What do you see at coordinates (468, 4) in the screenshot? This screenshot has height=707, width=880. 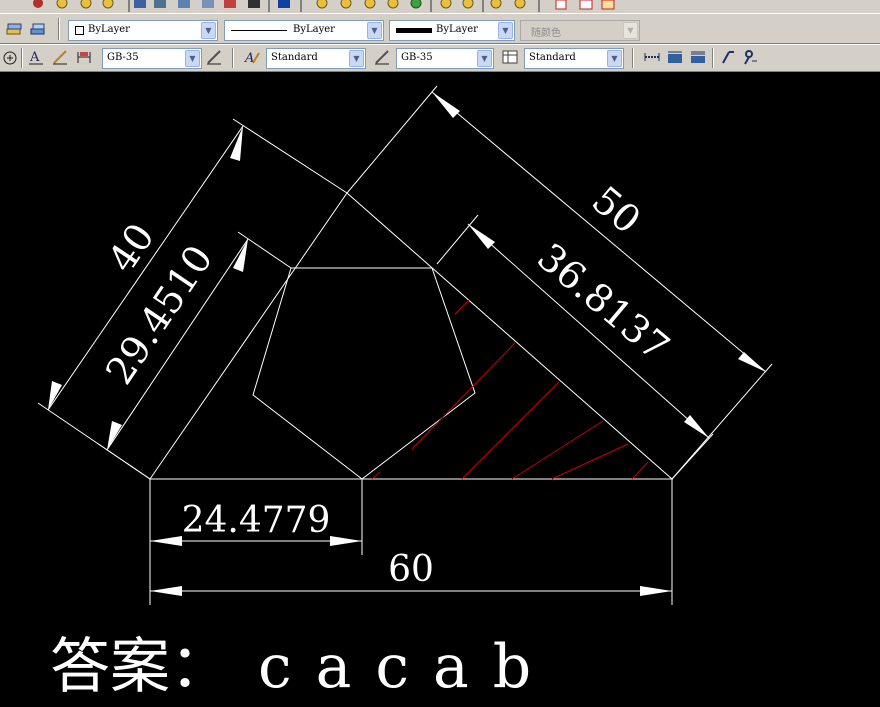 I see `zoom-center-icon` at bounding box center [468, 4].